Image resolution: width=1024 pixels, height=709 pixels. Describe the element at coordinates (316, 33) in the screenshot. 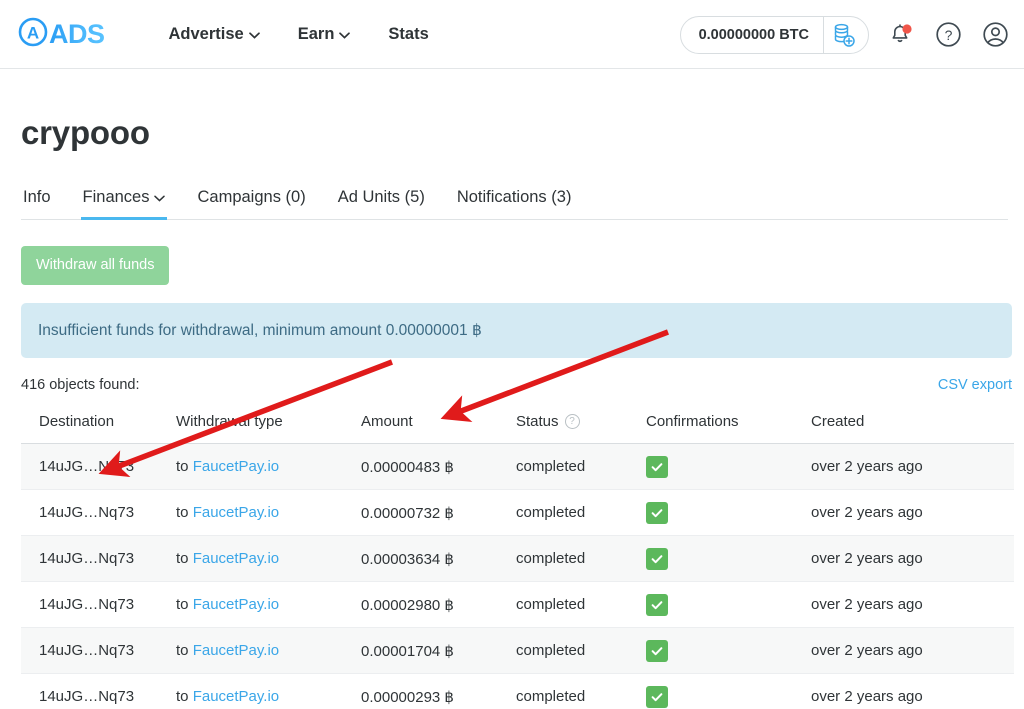

I see `nav-item-earn-label: Earn` at that location.